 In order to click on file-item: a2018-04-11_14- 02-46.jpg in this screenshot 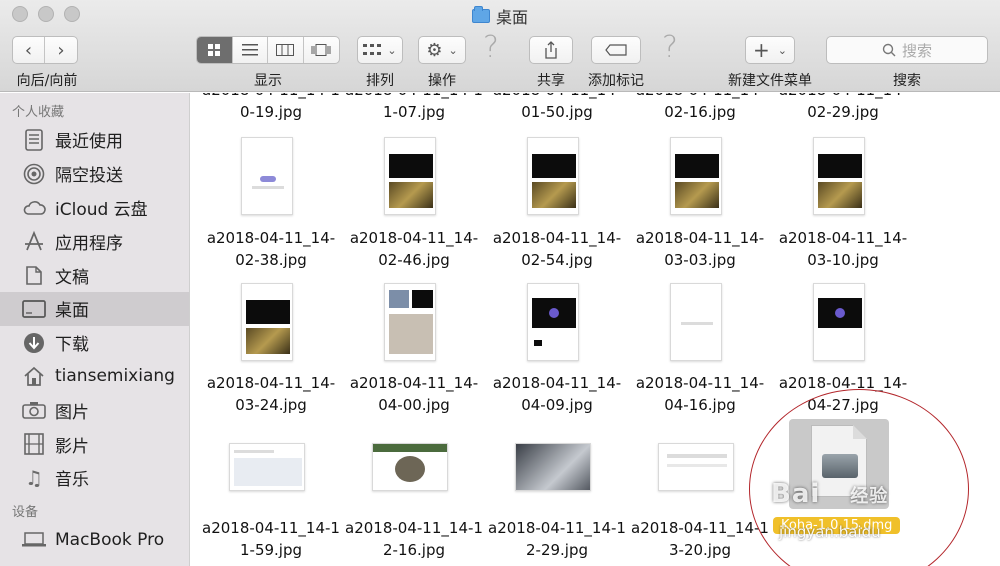, I will do `click(414, 249)`.